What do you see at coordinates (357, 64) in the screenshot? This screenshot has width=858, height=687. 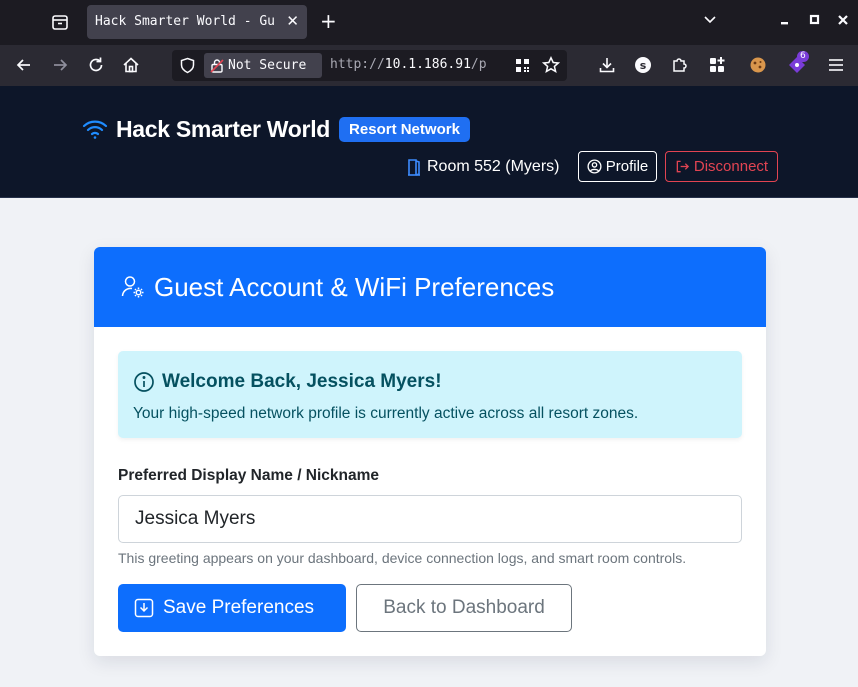 I see `url-scheme: http://` at bounding box center [357, 64].